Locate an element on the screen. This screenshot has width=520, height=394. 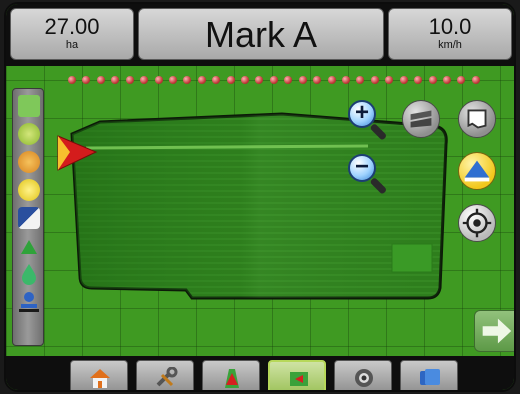
map-view-icon is located at coordinates (477, 119).